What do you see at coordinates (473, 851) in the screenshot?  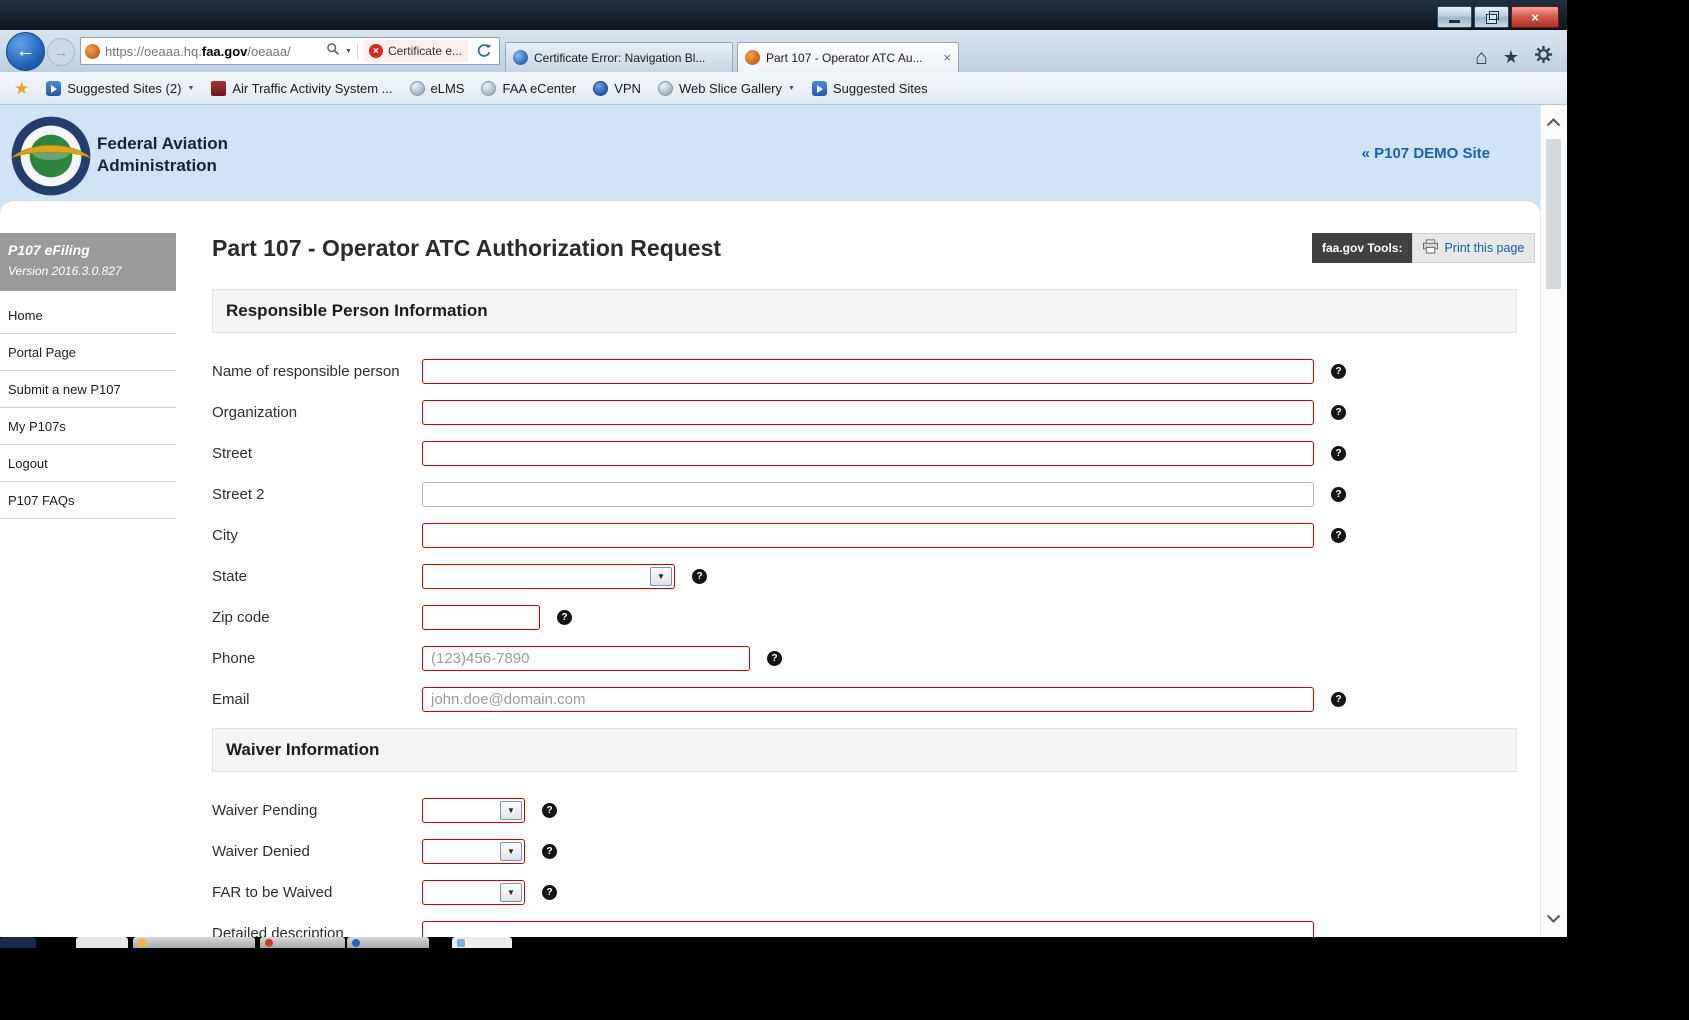 I see `waiver-denied-select: ▼` at bounding box center [473, 851].